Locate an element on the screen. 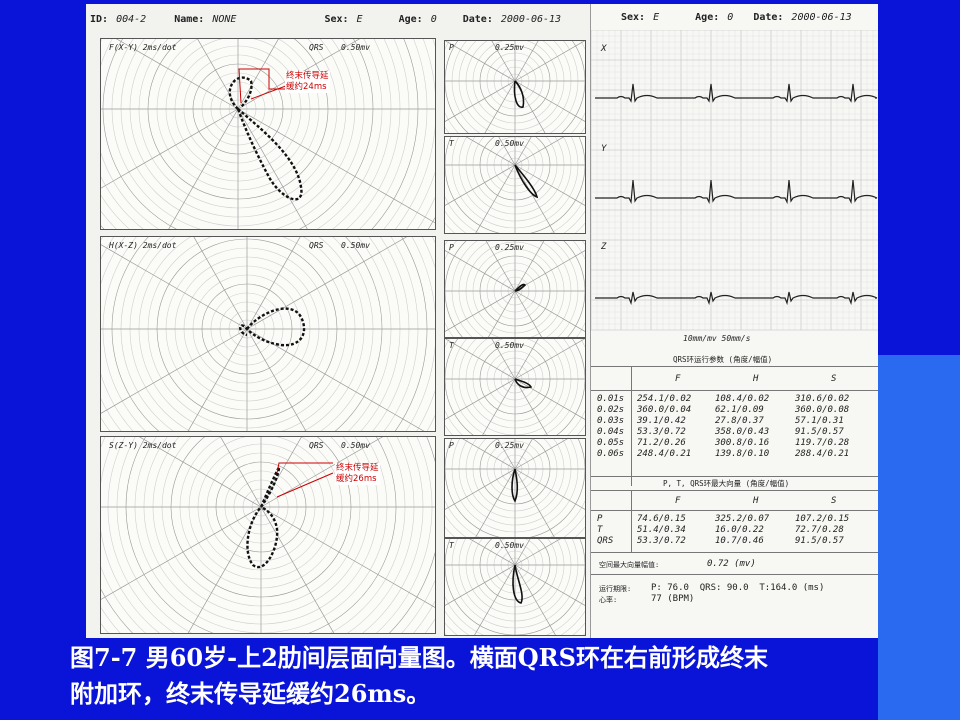 The image size is (960, 720). small-panel-1-label: P is located at coordinates (451, 47).